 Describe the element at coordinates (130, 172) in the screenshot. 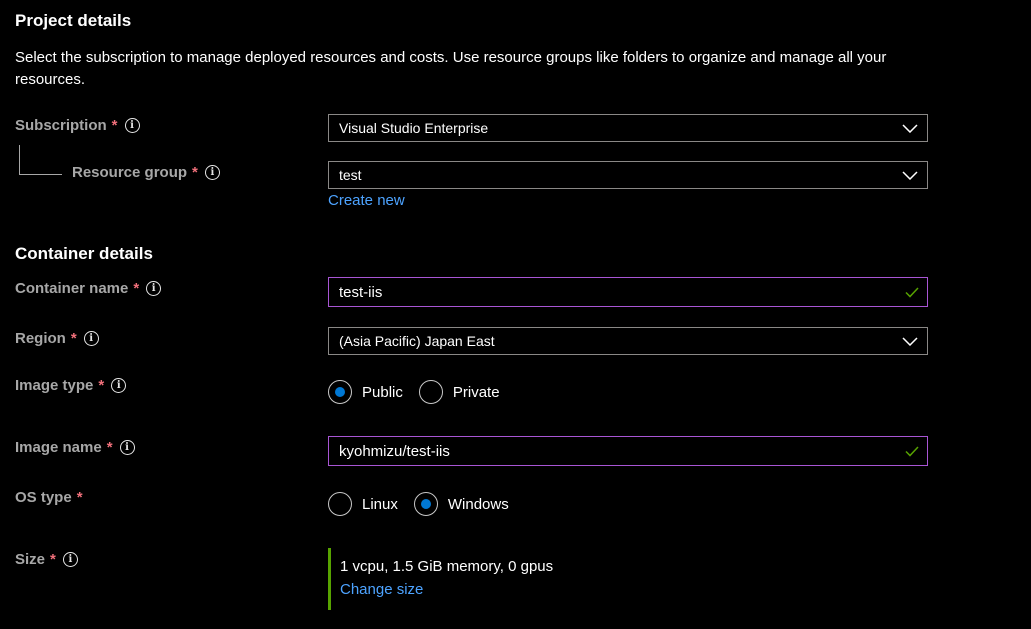

I see `resource-group-label: Resource group` at that location.